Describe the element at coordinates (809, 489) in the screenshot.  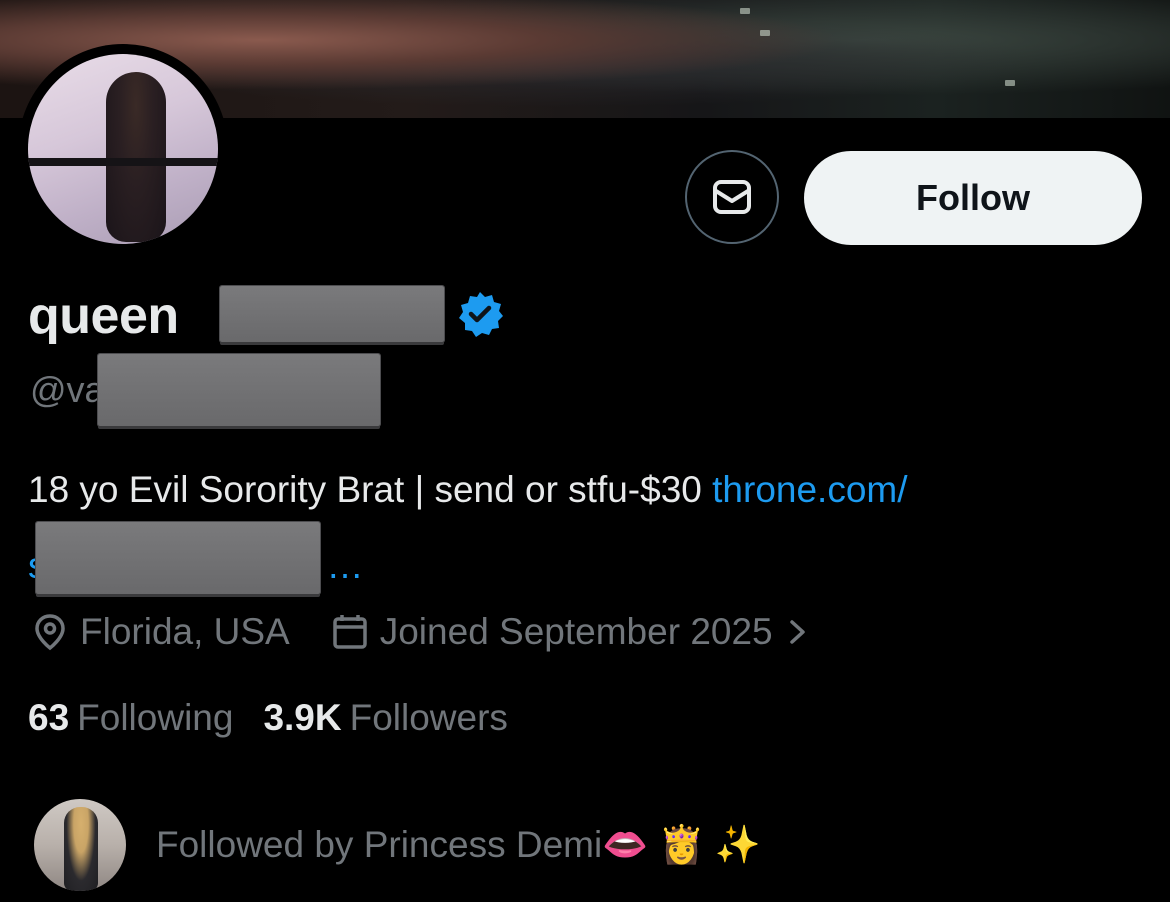
I see `bio-link: throne.com/` at that location.